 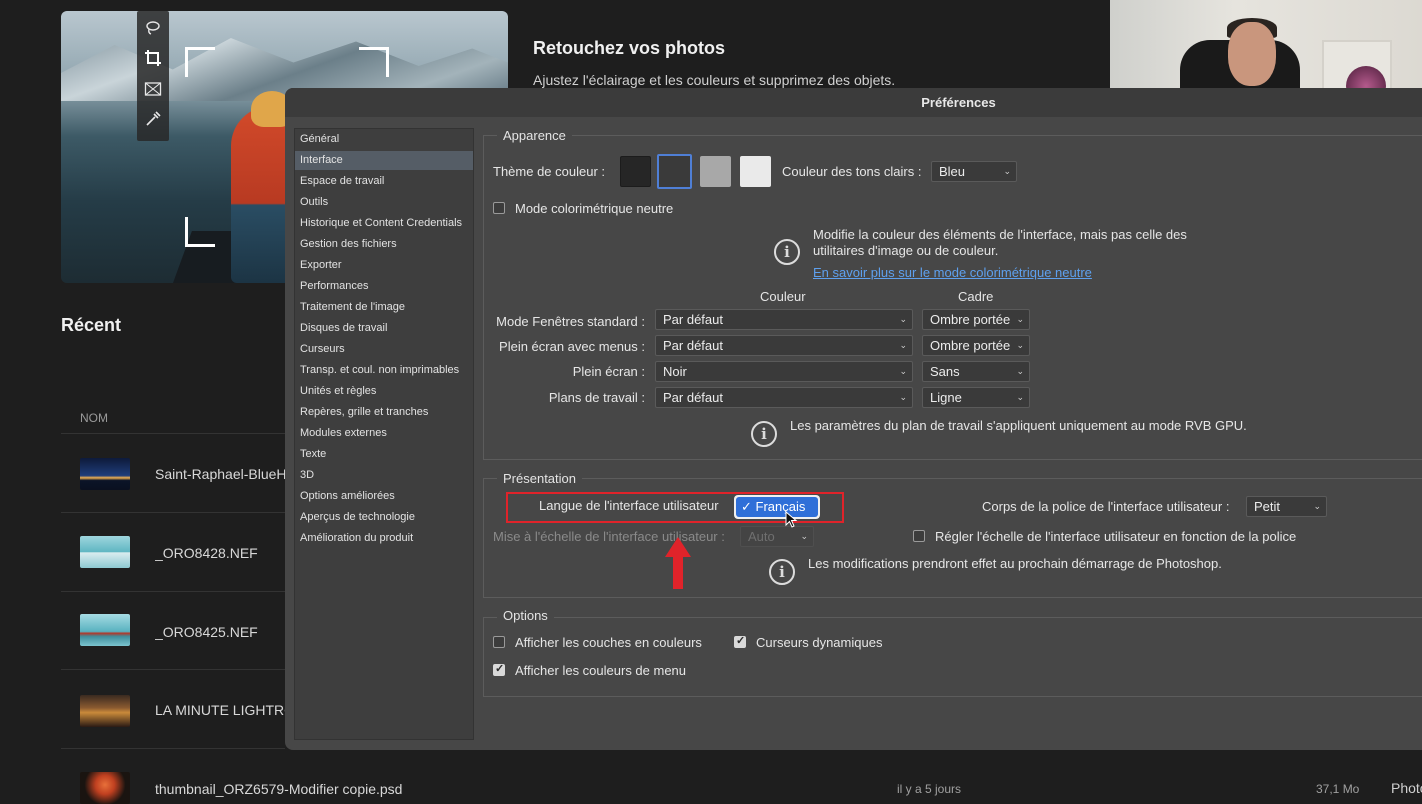 What do you see at coordinates (782, 572) in the screenshot?
I see `info-icon: i` at bounding box center [782, 572].